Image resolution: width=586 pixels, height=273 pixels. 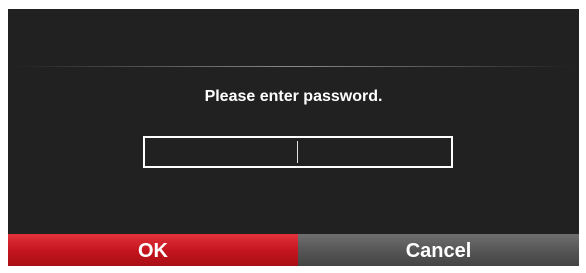 I want to click on password-input, so click(x=298, y=152).